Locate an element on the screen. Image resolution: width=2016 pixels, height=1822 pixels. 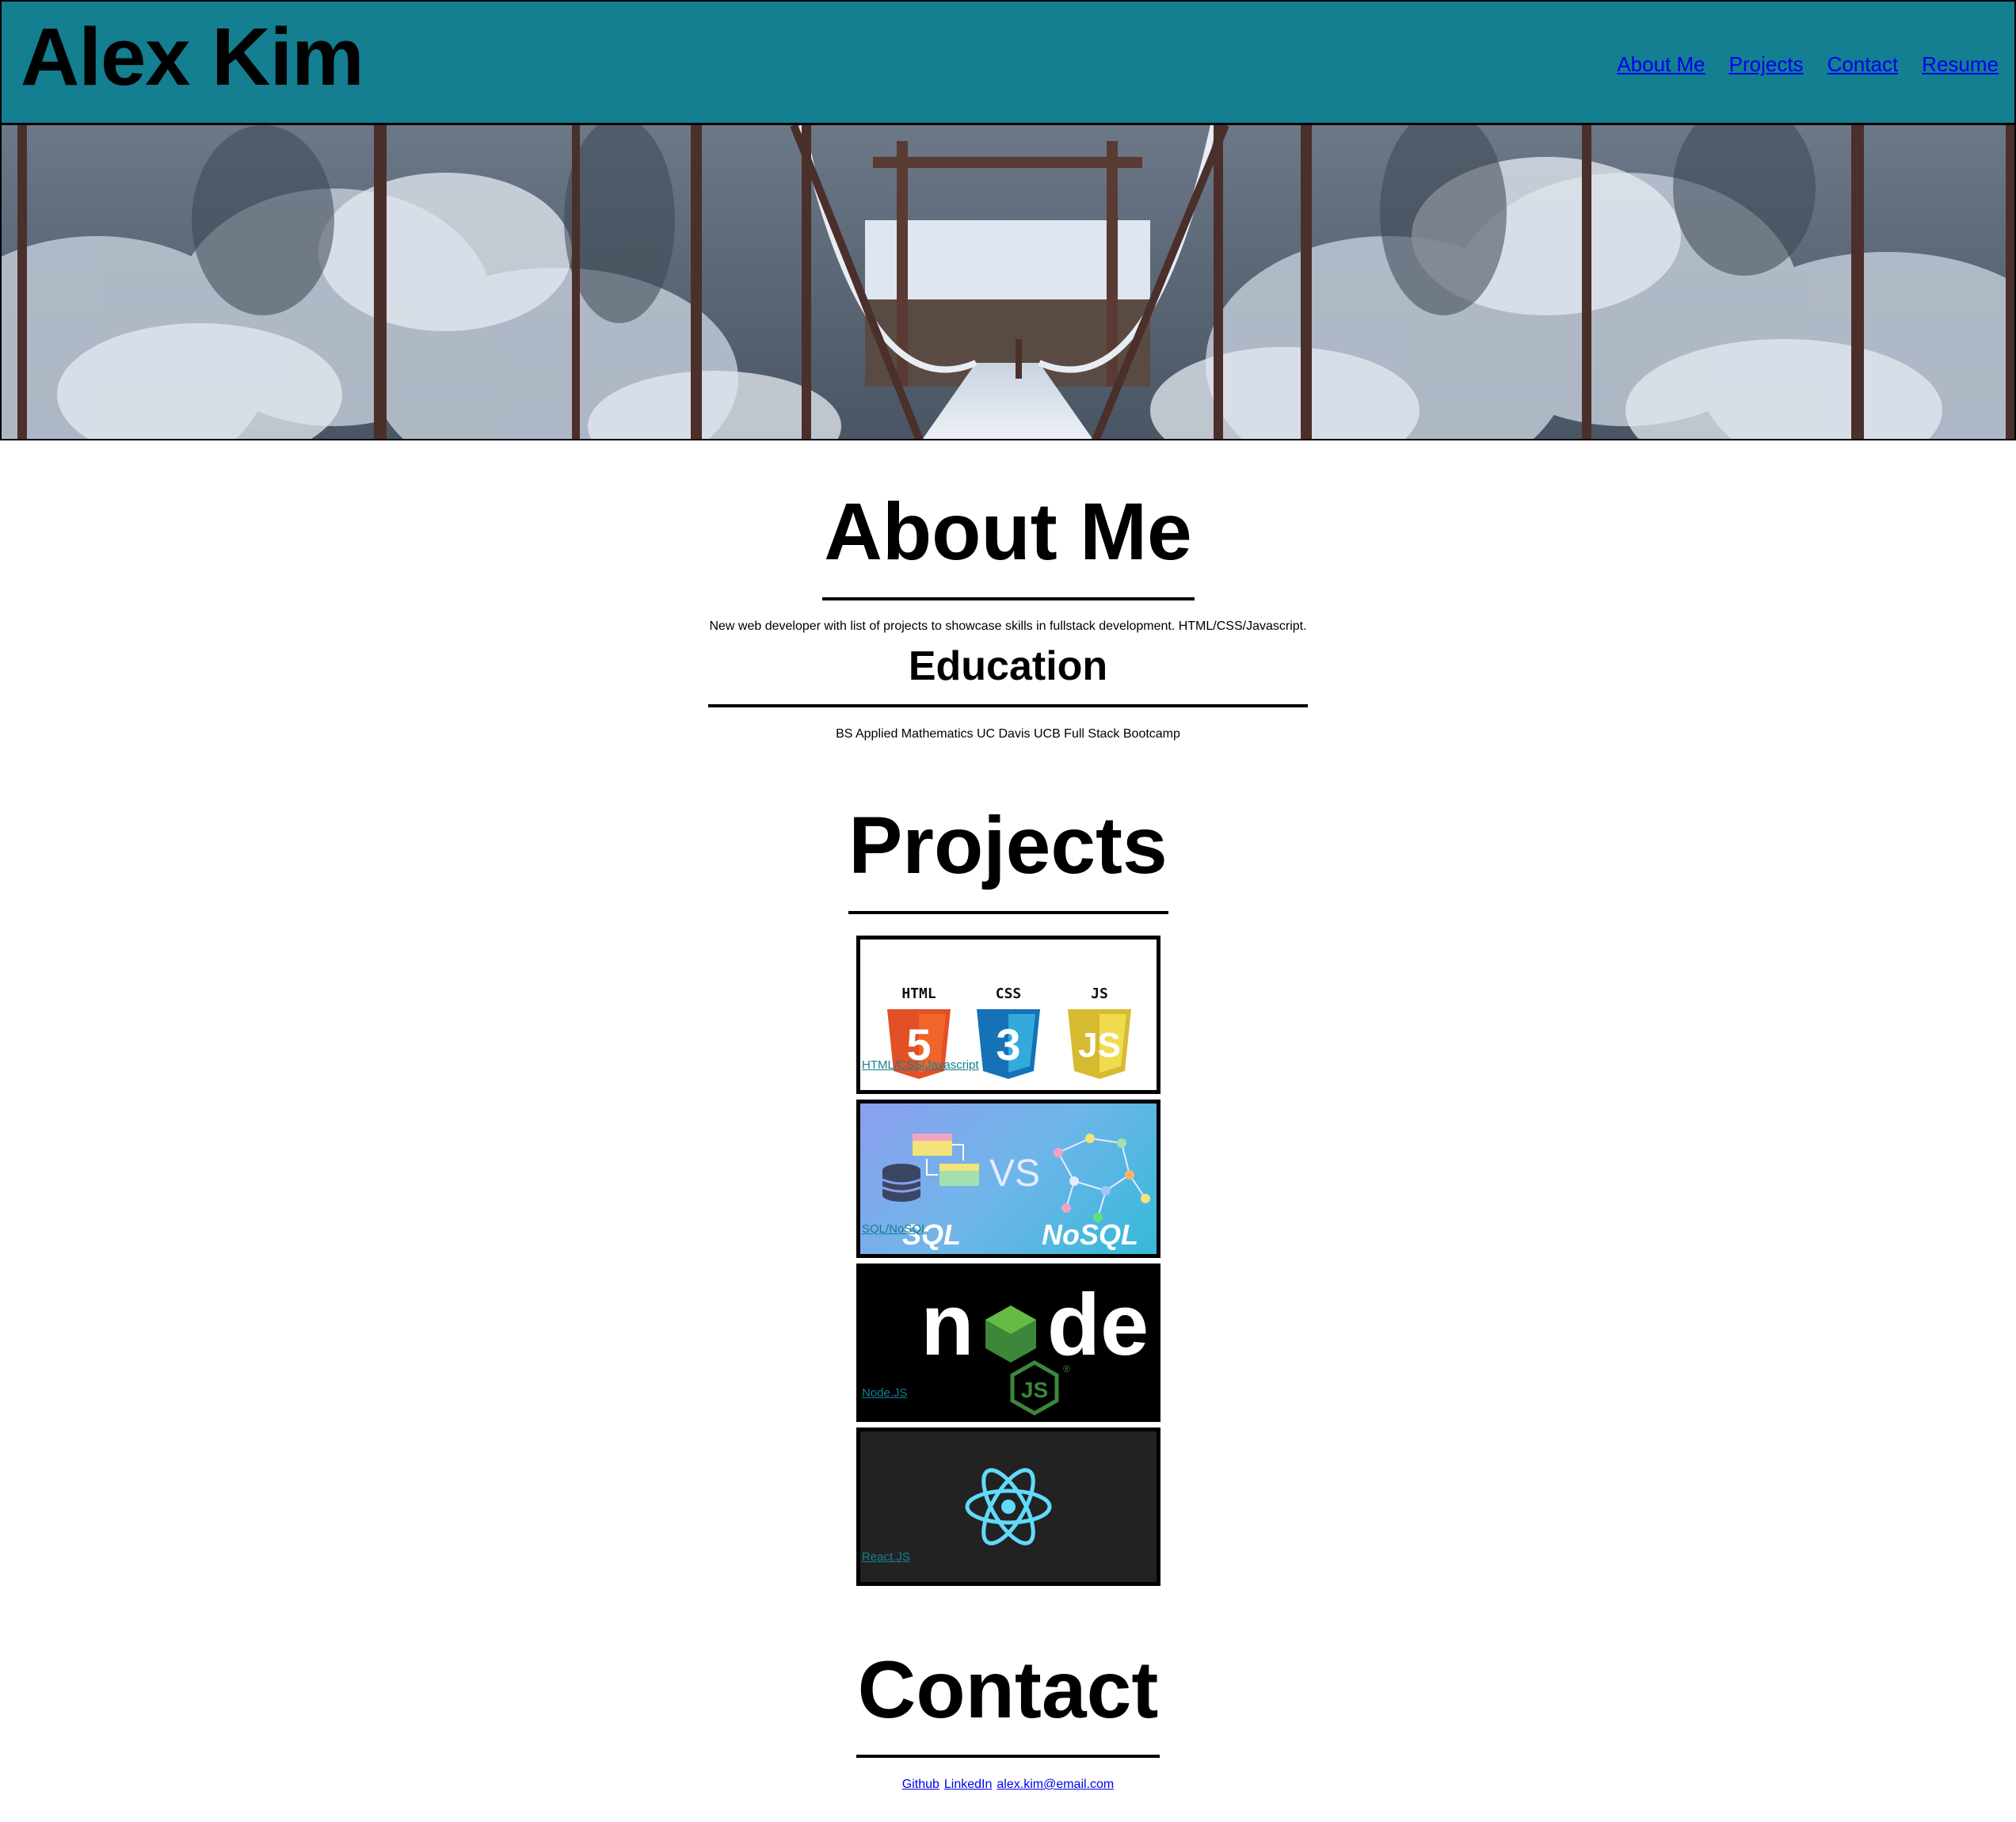
css3-digit: 3 is located at coordinates (1008, 1044).